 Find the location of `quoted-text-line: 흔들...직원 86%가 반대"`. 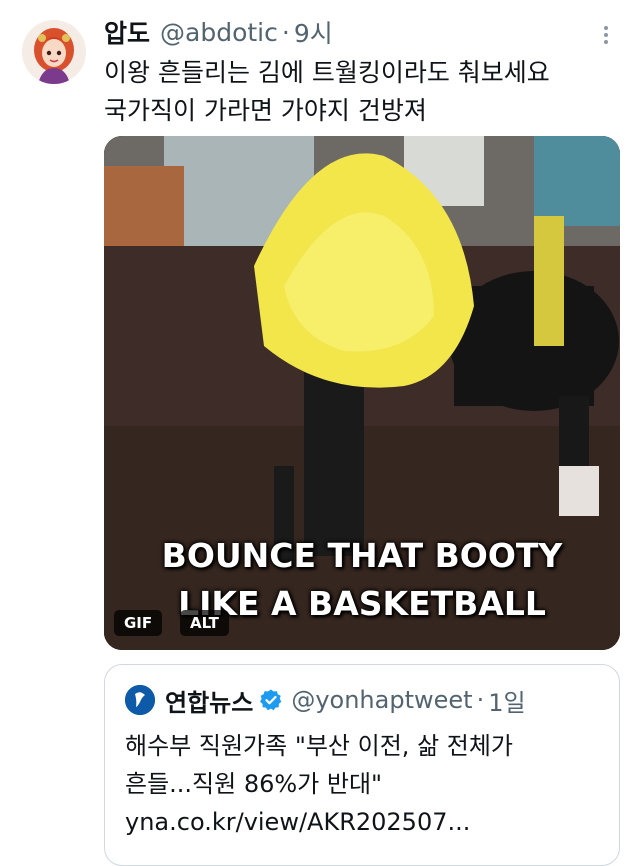

quoted-text-line: 흔들...직원 86%가 반대" is located at coordinates (254, 784).